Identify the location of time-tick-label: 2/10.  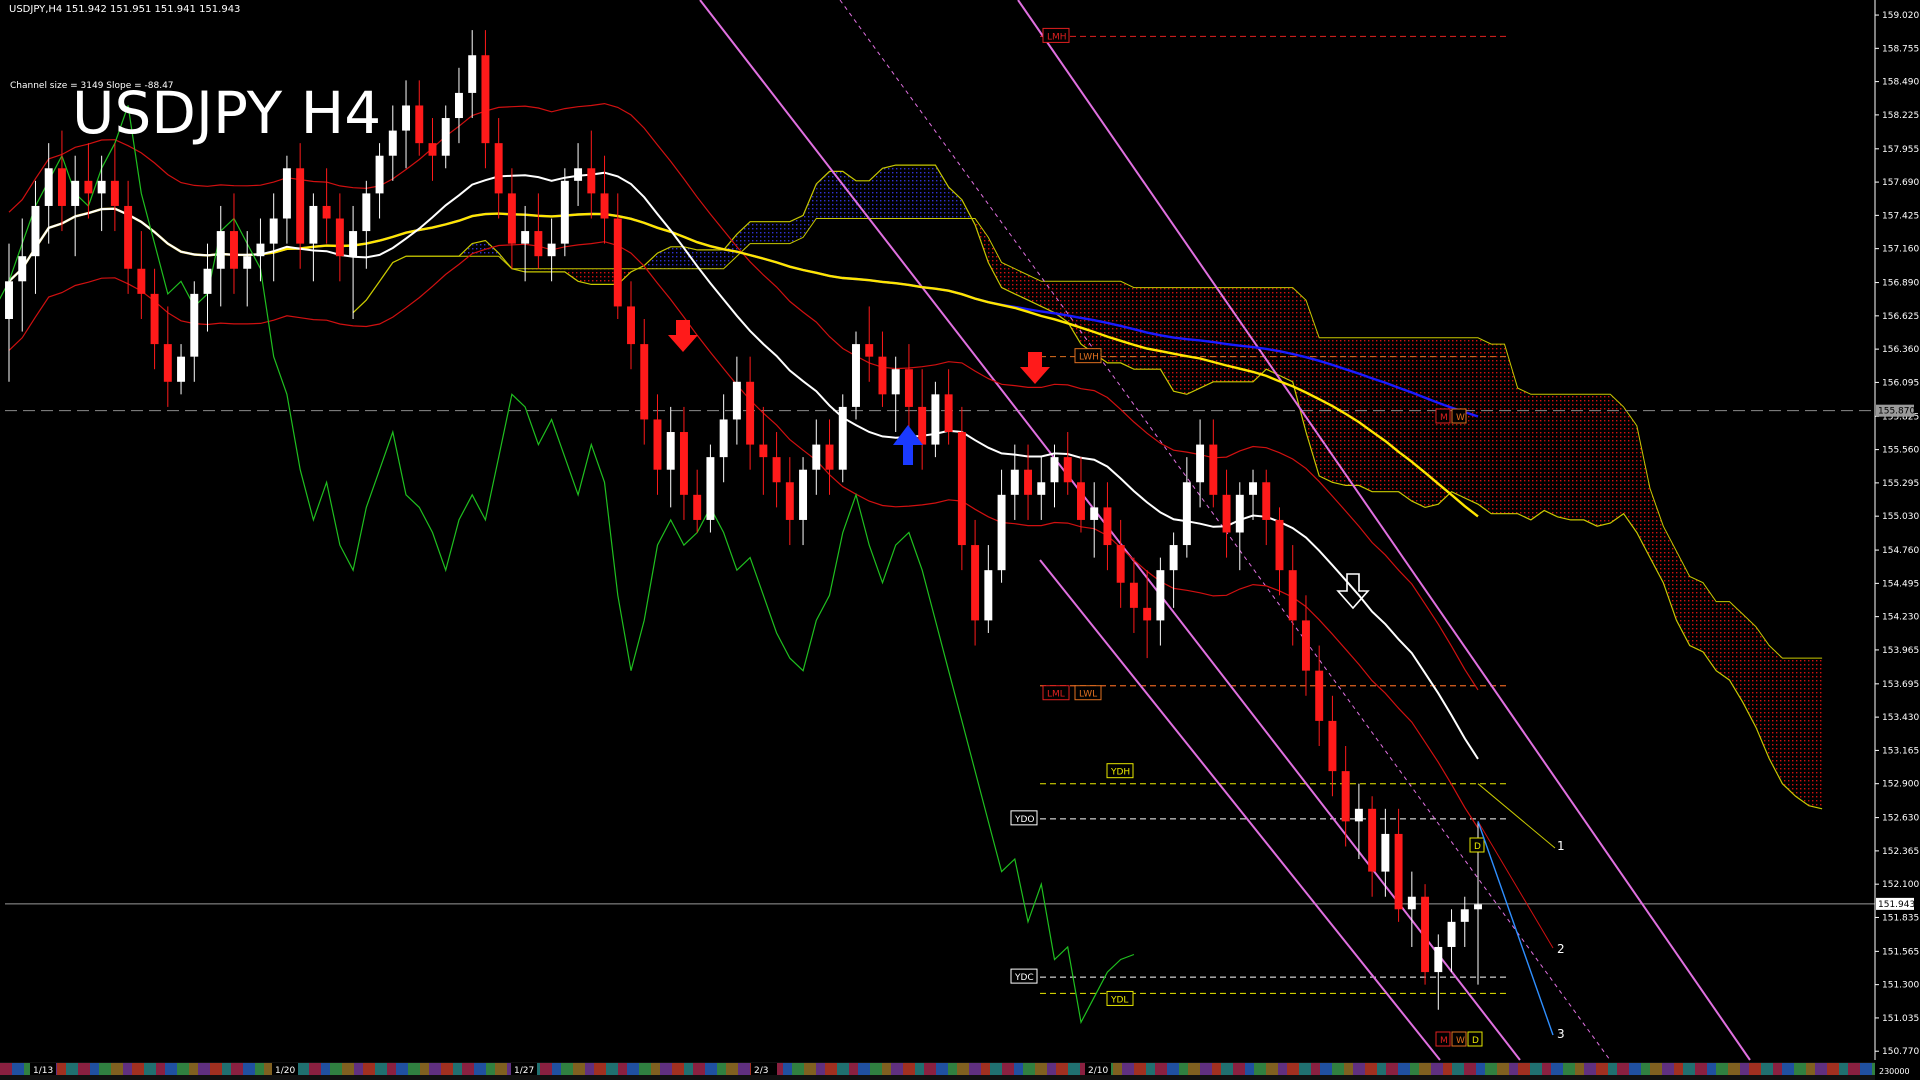
(1098, 1071).